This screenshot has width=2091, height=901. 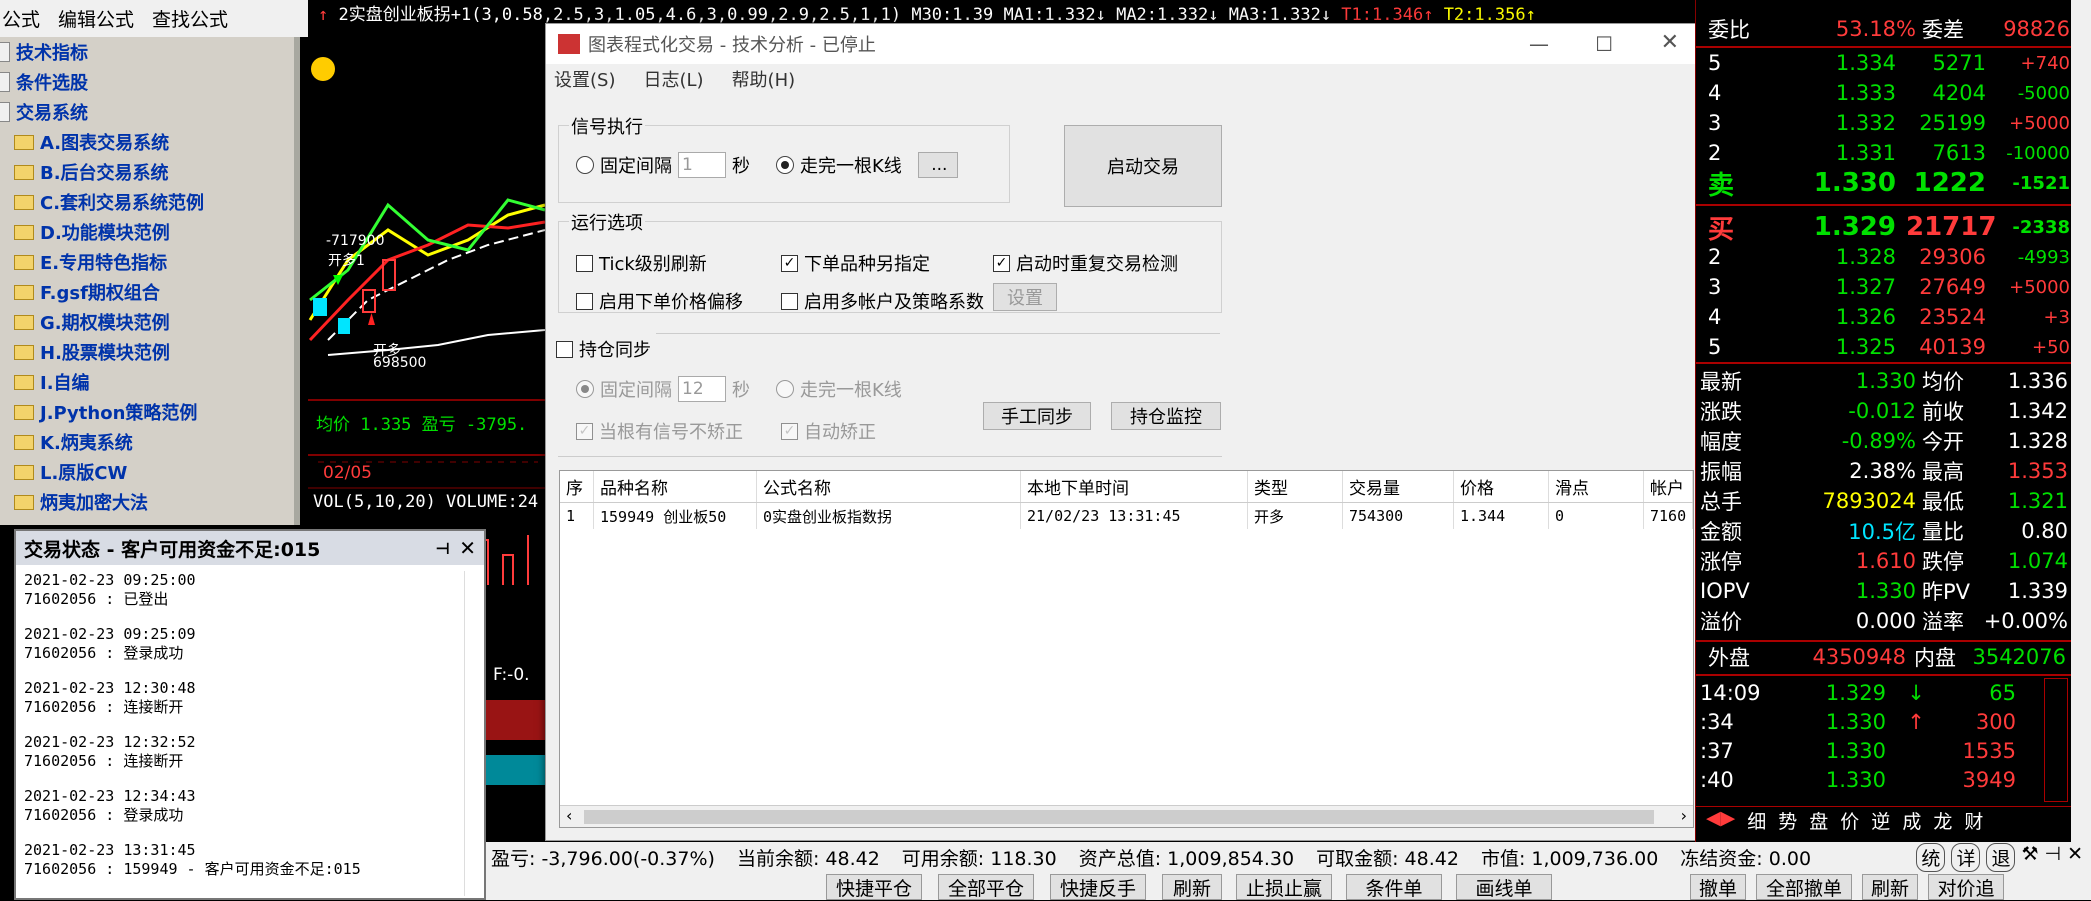 I want to click on tree-item: D.功能模块范例, so click(x=147, y=232).